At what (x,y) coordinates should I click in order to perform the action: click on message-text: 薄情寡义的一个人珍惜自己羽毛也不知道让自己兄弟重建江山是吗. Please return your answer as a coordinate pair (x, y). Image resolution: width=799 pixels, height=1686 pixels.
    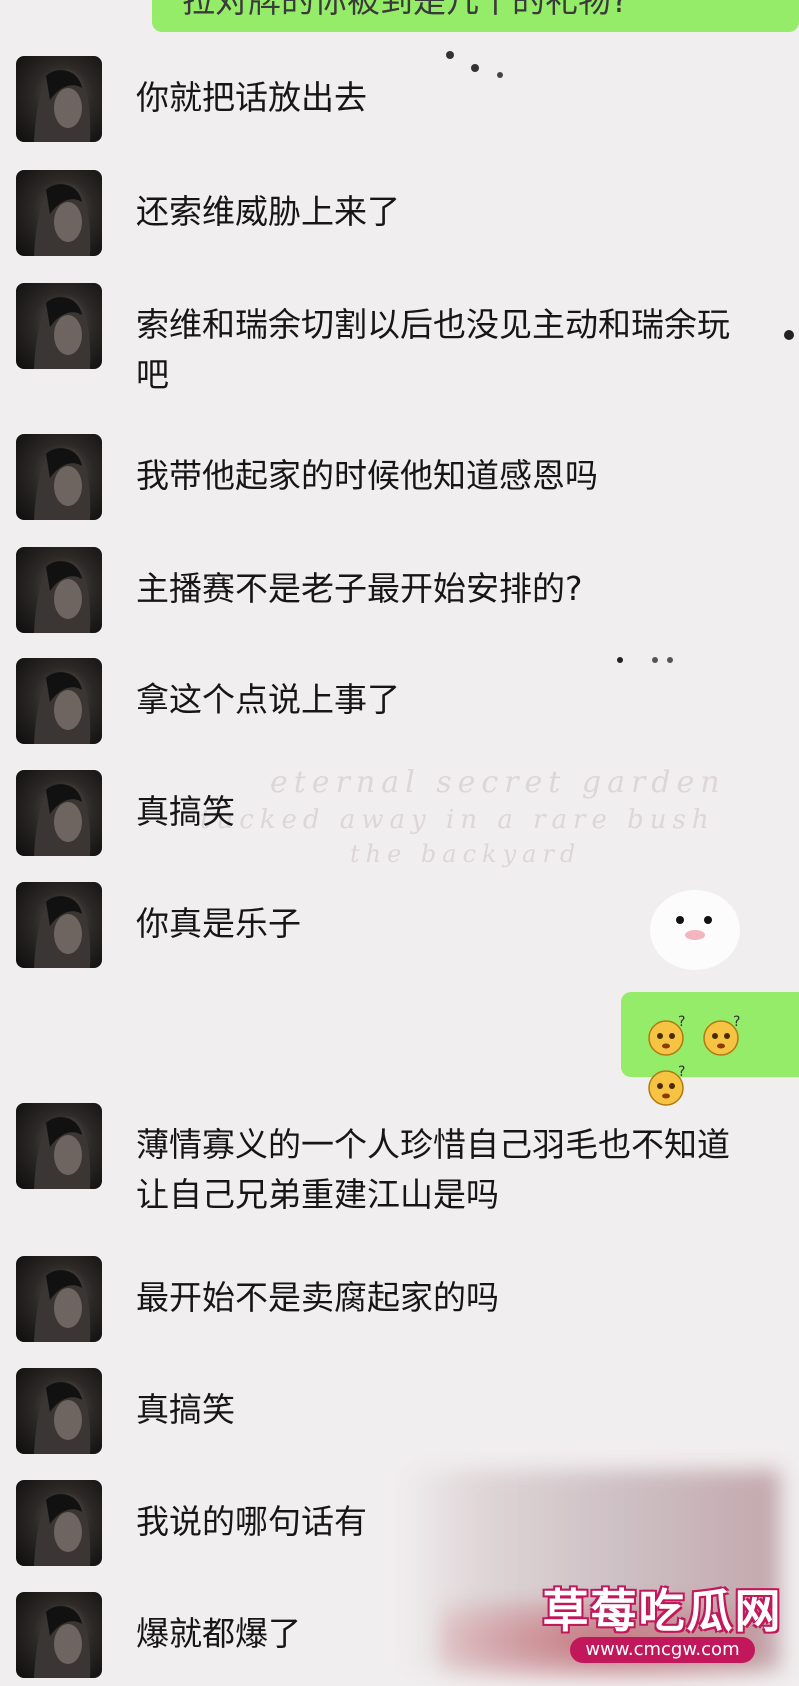
    Looking at the image, I should click on (433, 1169).